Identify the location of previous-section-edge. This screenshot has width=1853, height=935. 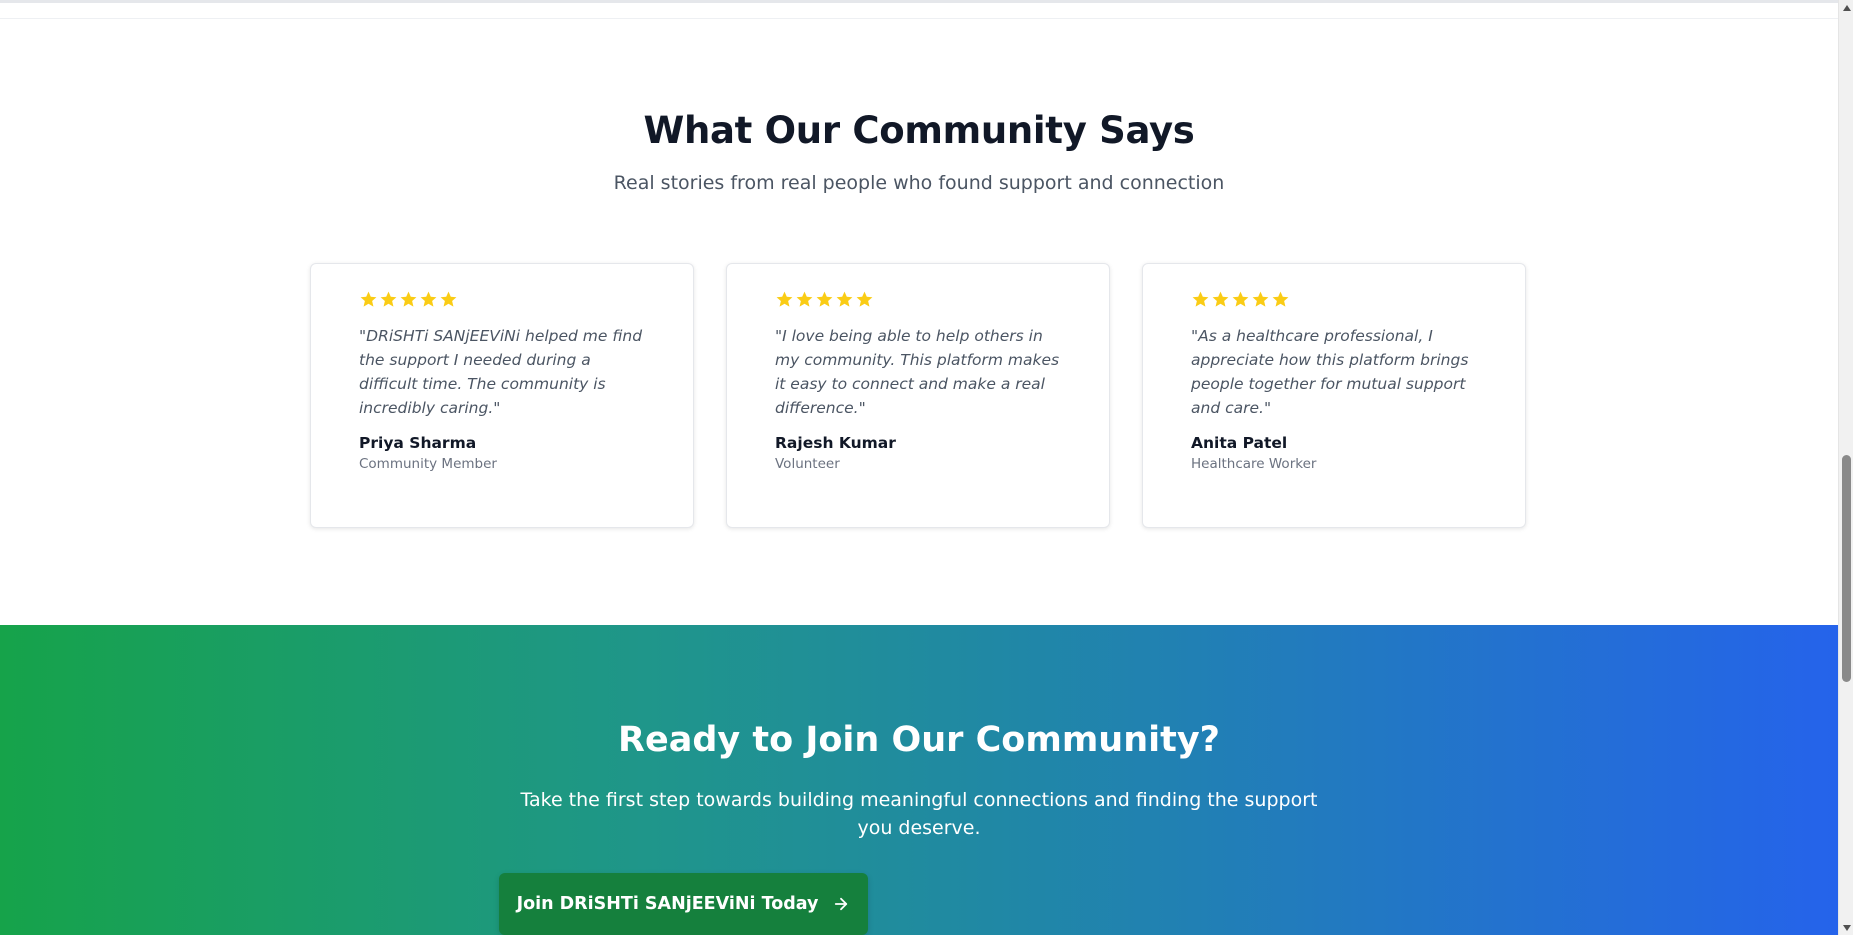
(919, 9).